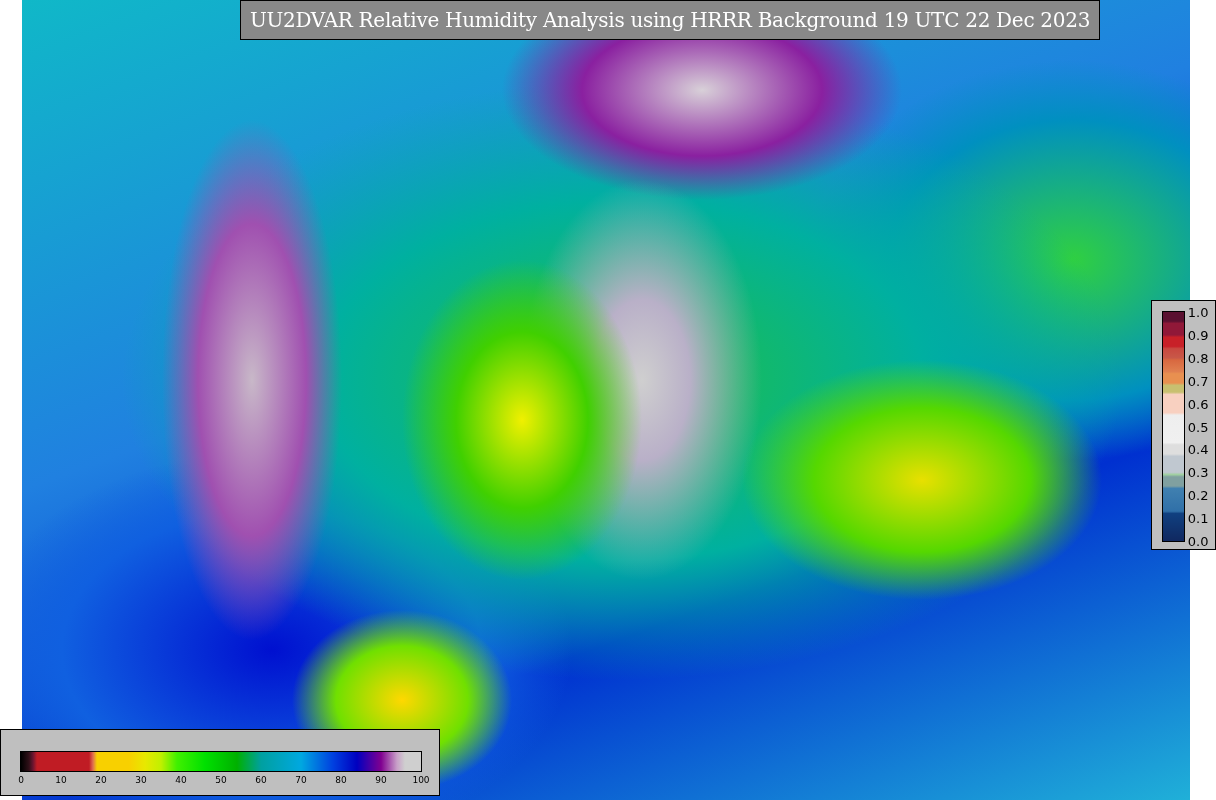  Describe the element at coordinates (301, 780) in the screenshot. I see `scale-label: 70` at that location.